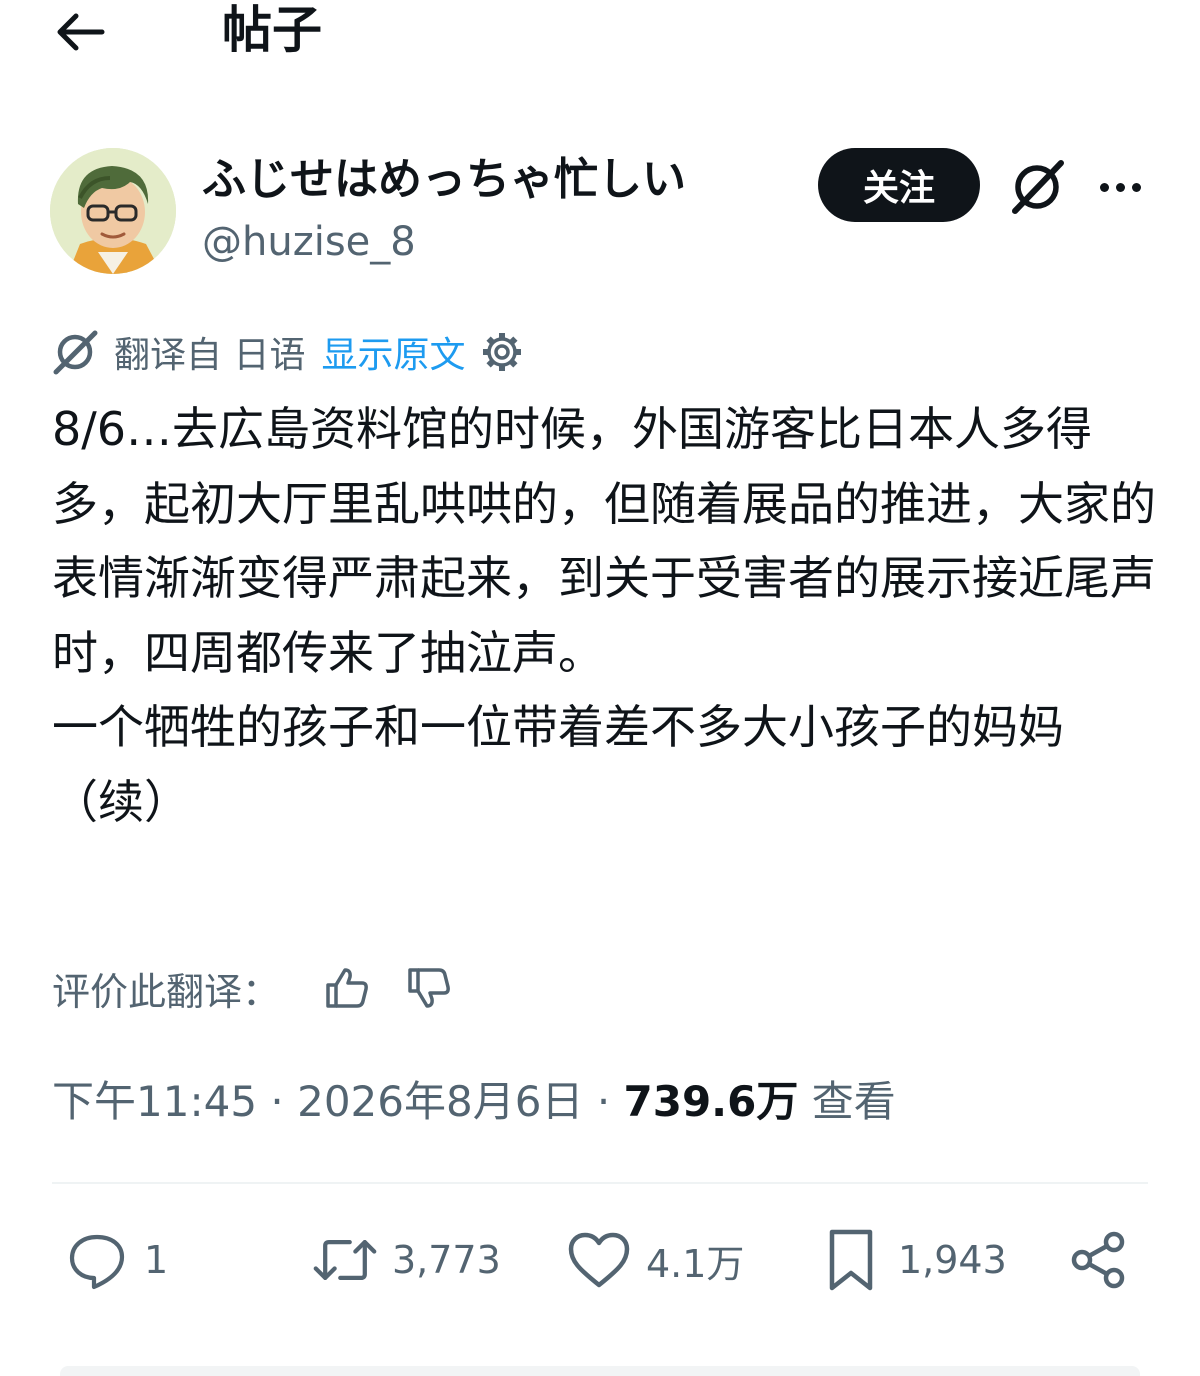 The width and height of the screenshot is (1200, 1376). What do you see at coordinates (97, 1262) in the screenshot?
I see `reply-icon` at bounding box center [97, 1262].